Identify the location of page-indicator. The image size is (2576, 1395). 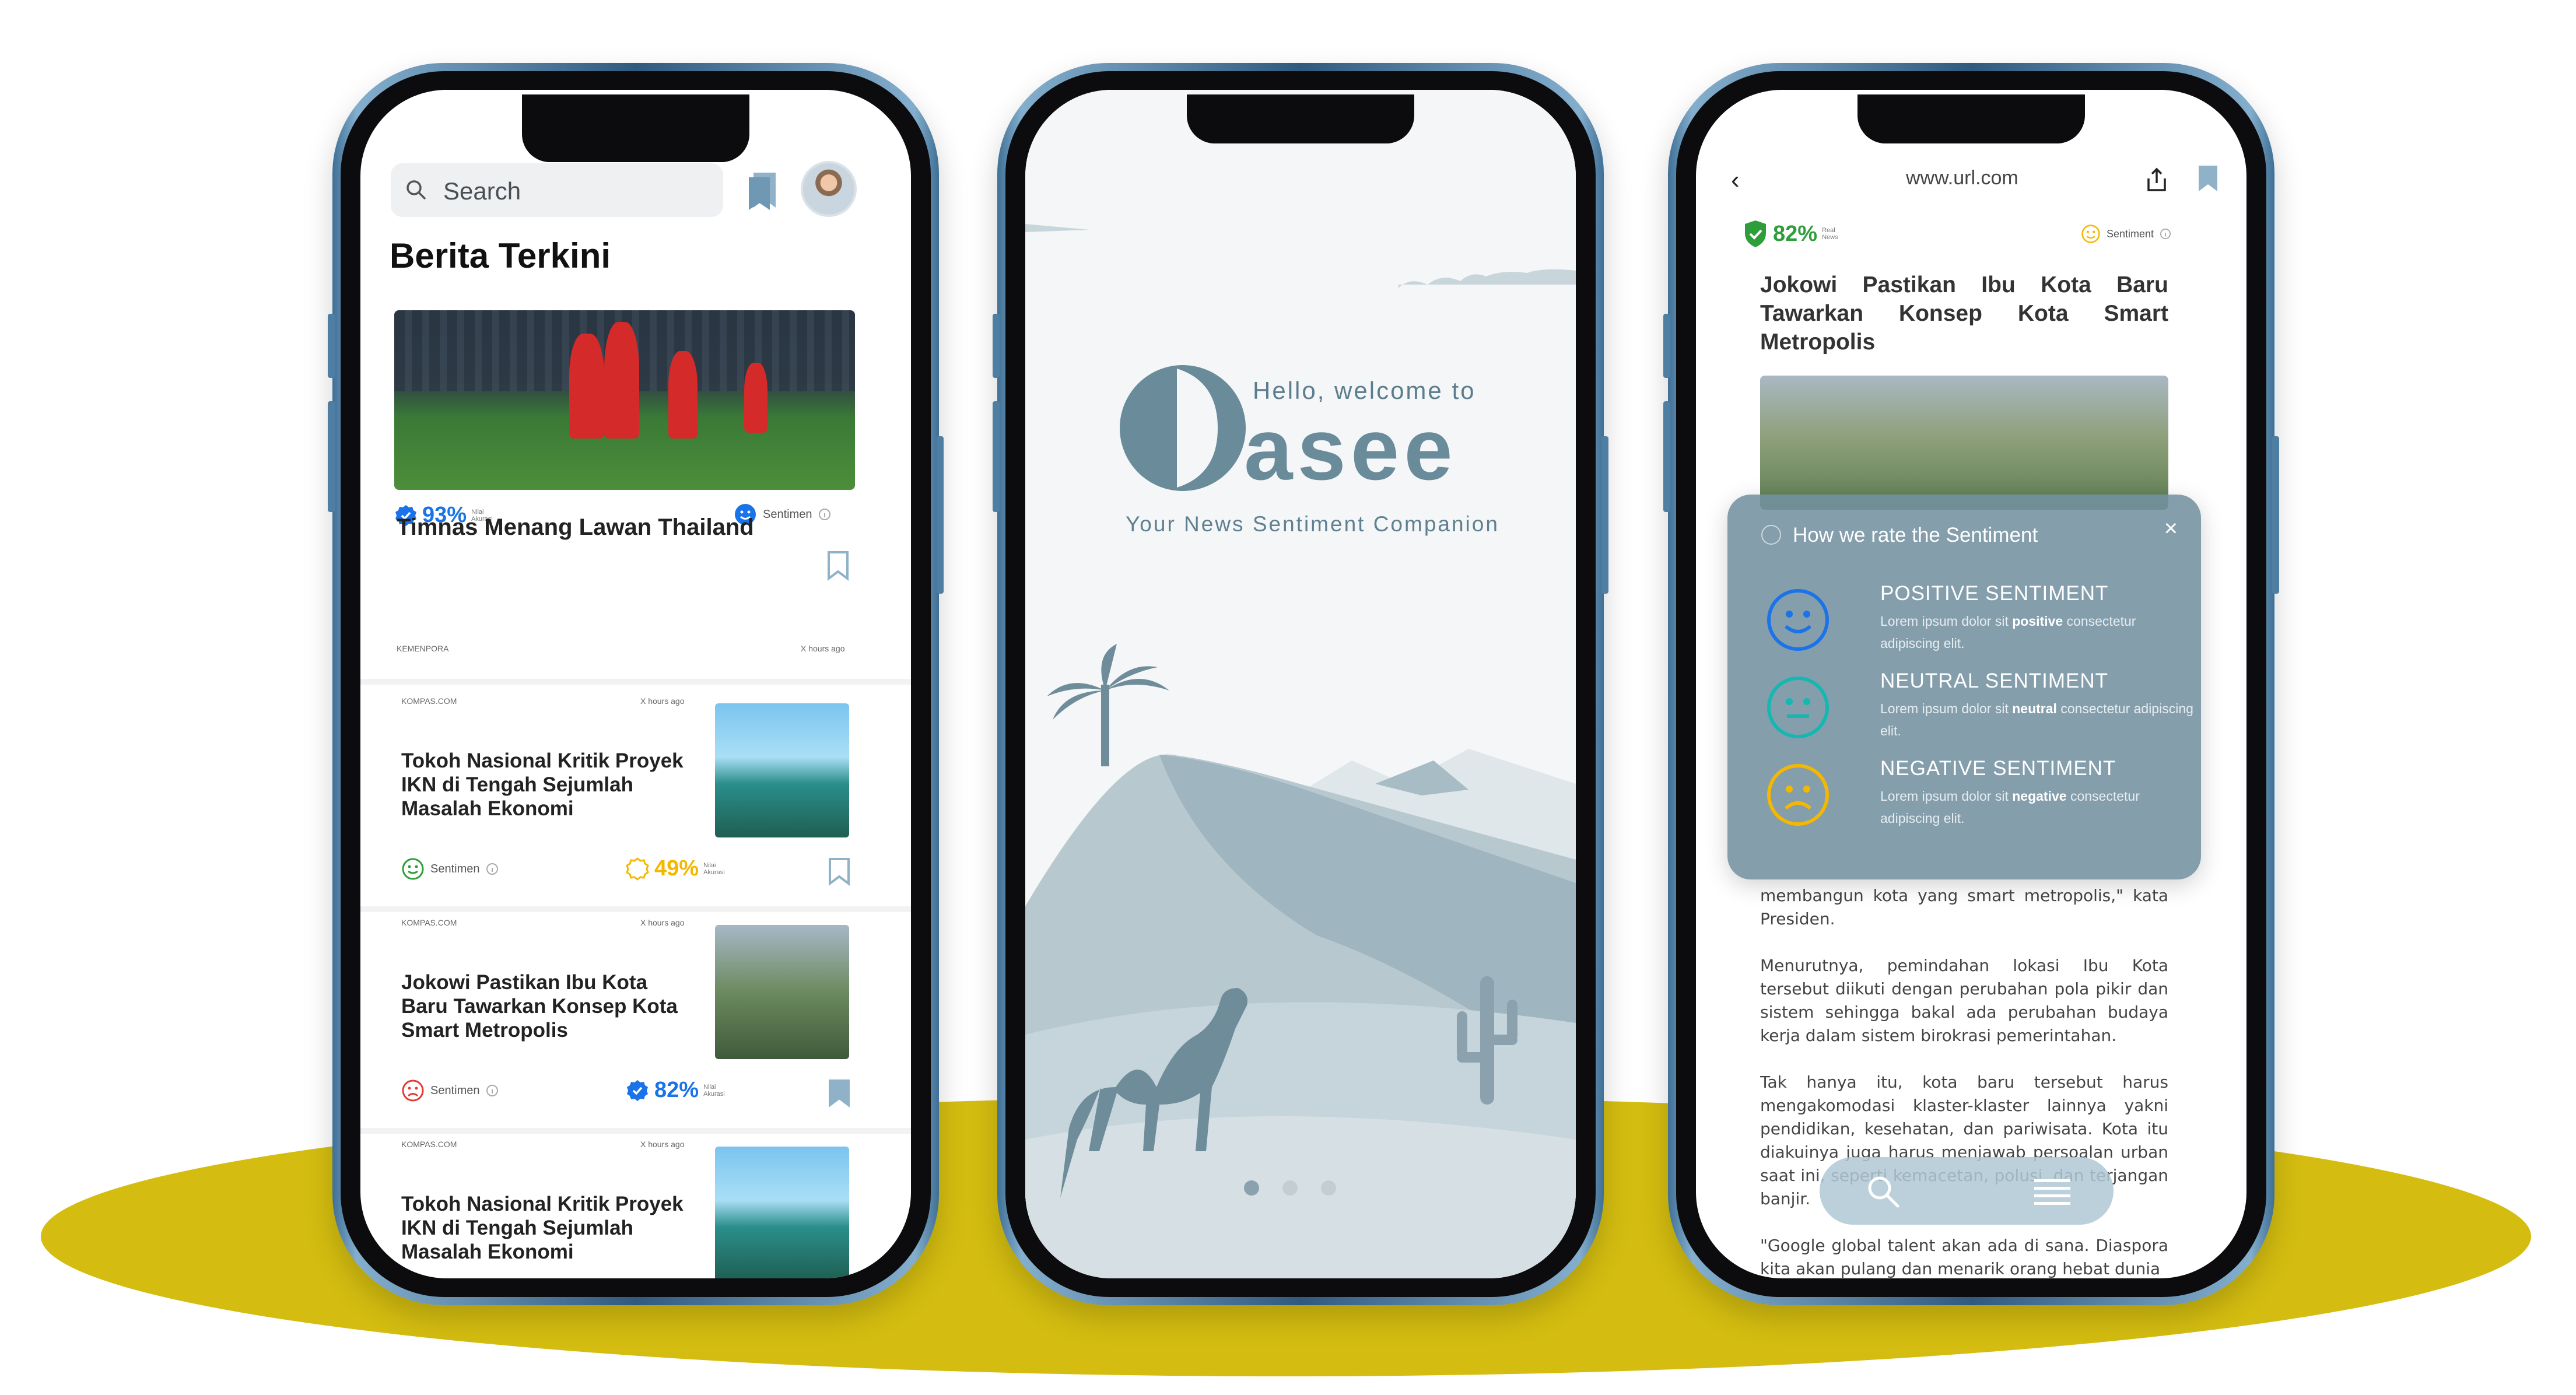
(1290, 1188).